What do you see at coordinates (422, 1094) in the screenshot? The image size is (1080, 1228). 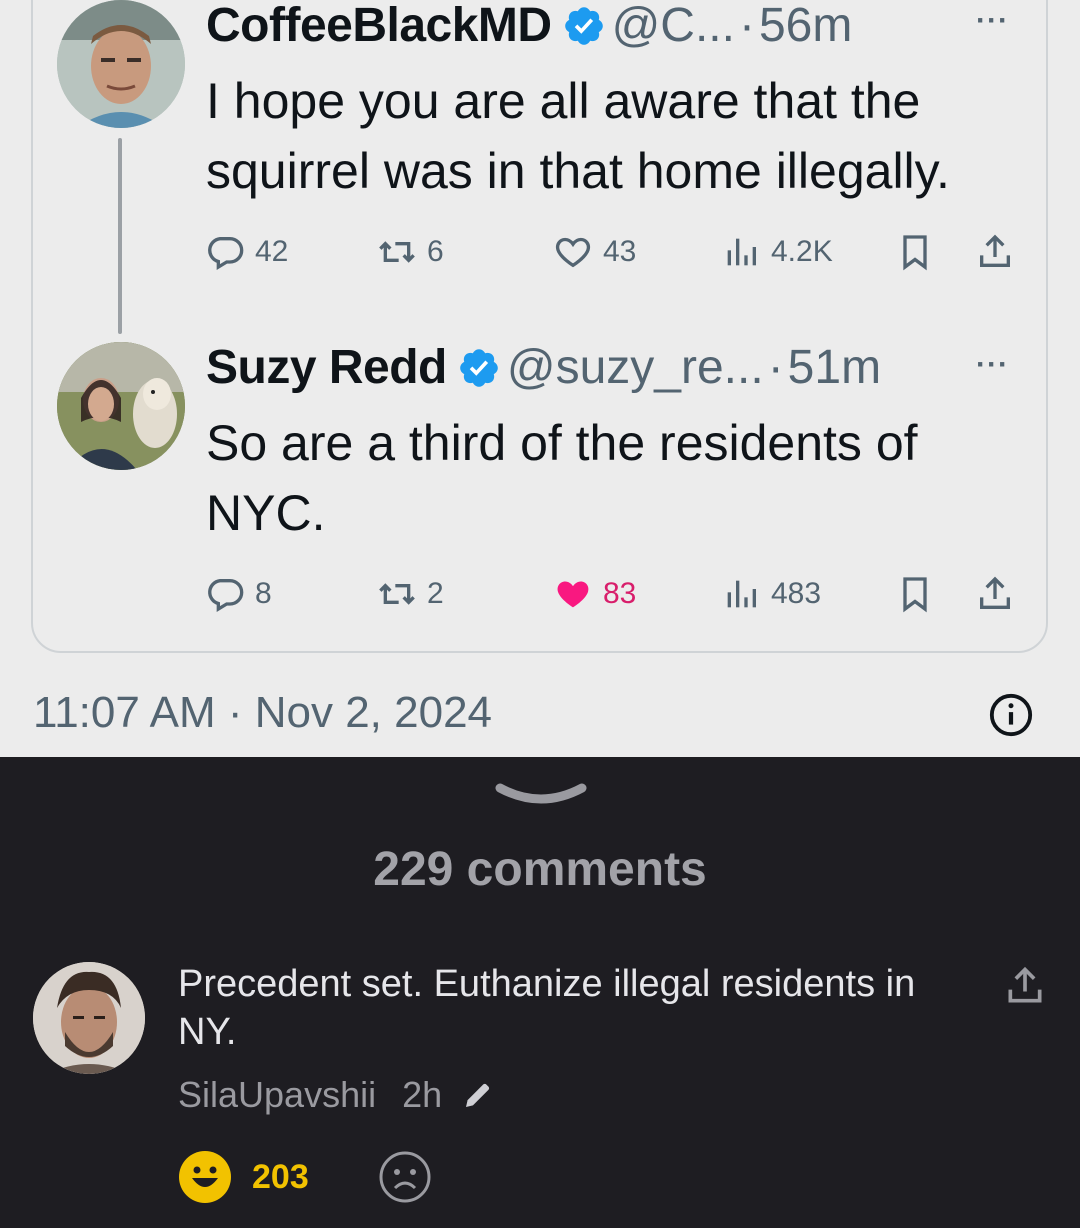 I see `comment-age: 2h` at bounding box center [422, 1094].